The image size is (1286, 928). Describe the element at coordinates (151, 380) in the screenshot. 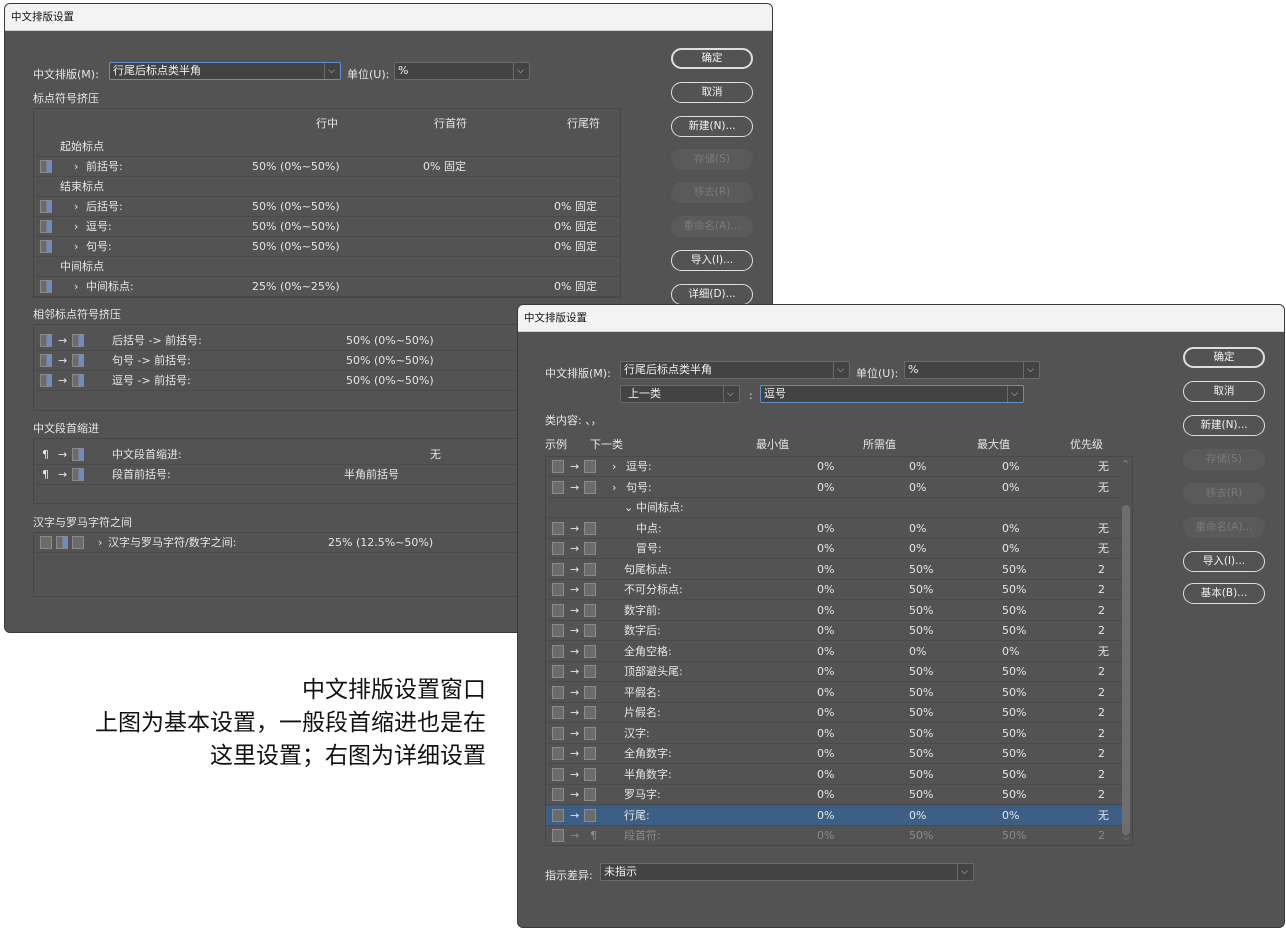

I see `row-label: 逗号 -> 前括号:` at that location.